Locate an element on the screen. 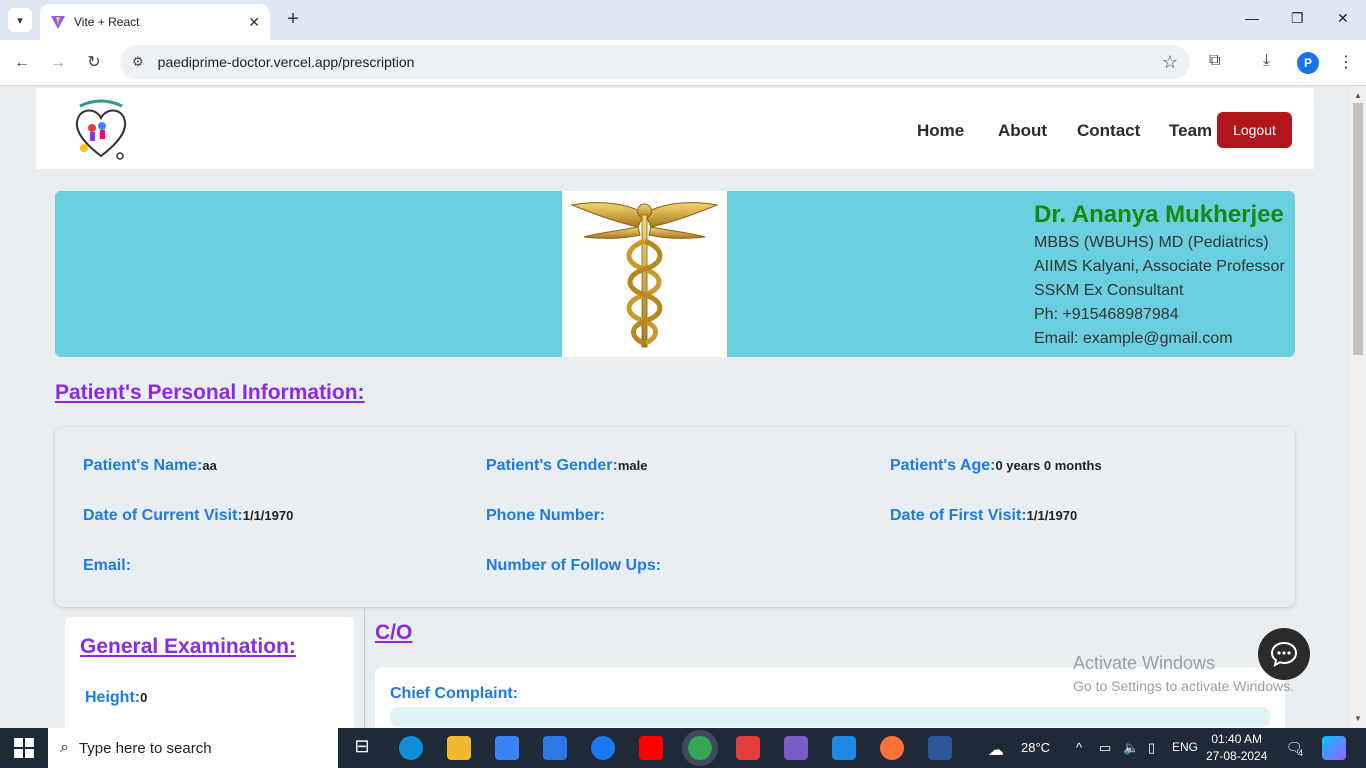 The width and height of the screenshot is (1366, 768). general-exam-card: General Examination: Height:0 is located at coordinates (209, 672).